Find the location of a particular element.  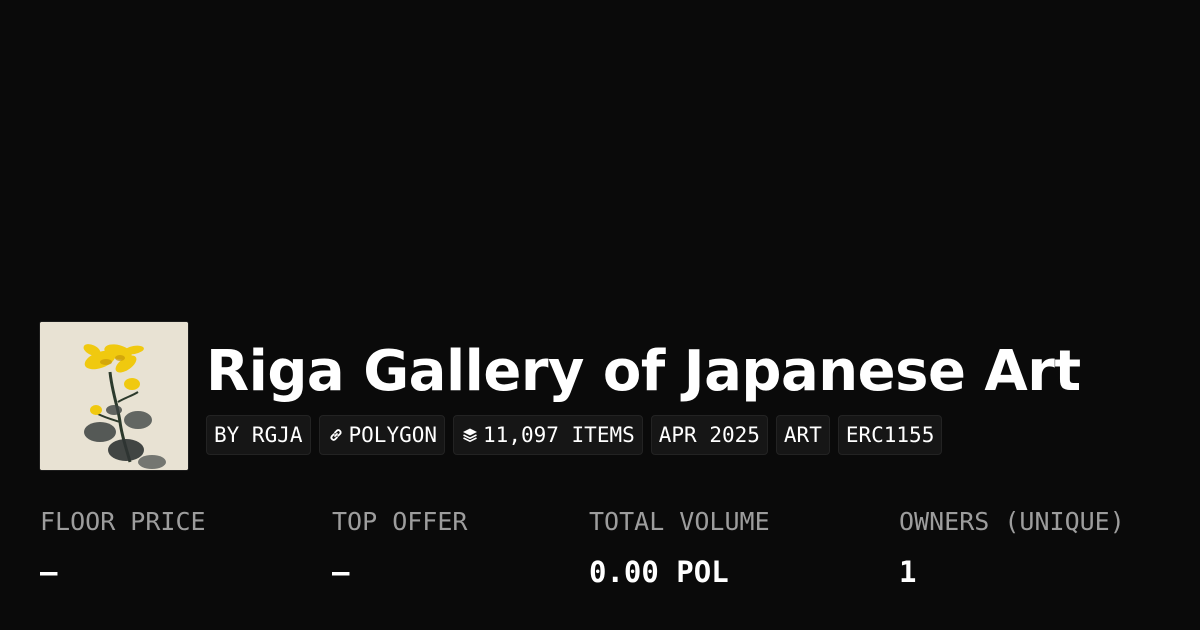

total-volume-label: TOTAL VOLUME is located at coordinates (679, 521).